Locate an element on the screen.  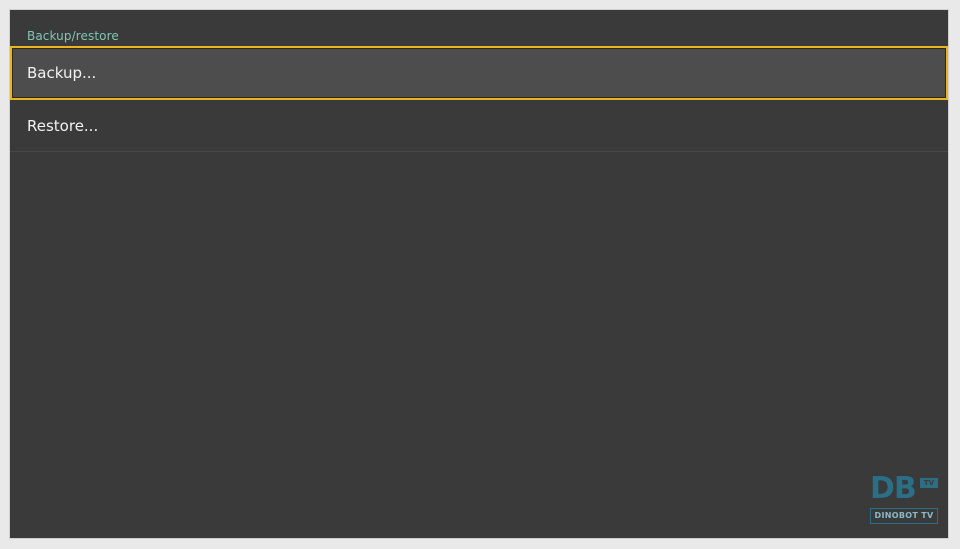
section-title: Backup/restore is located at coordinates (73, 36).